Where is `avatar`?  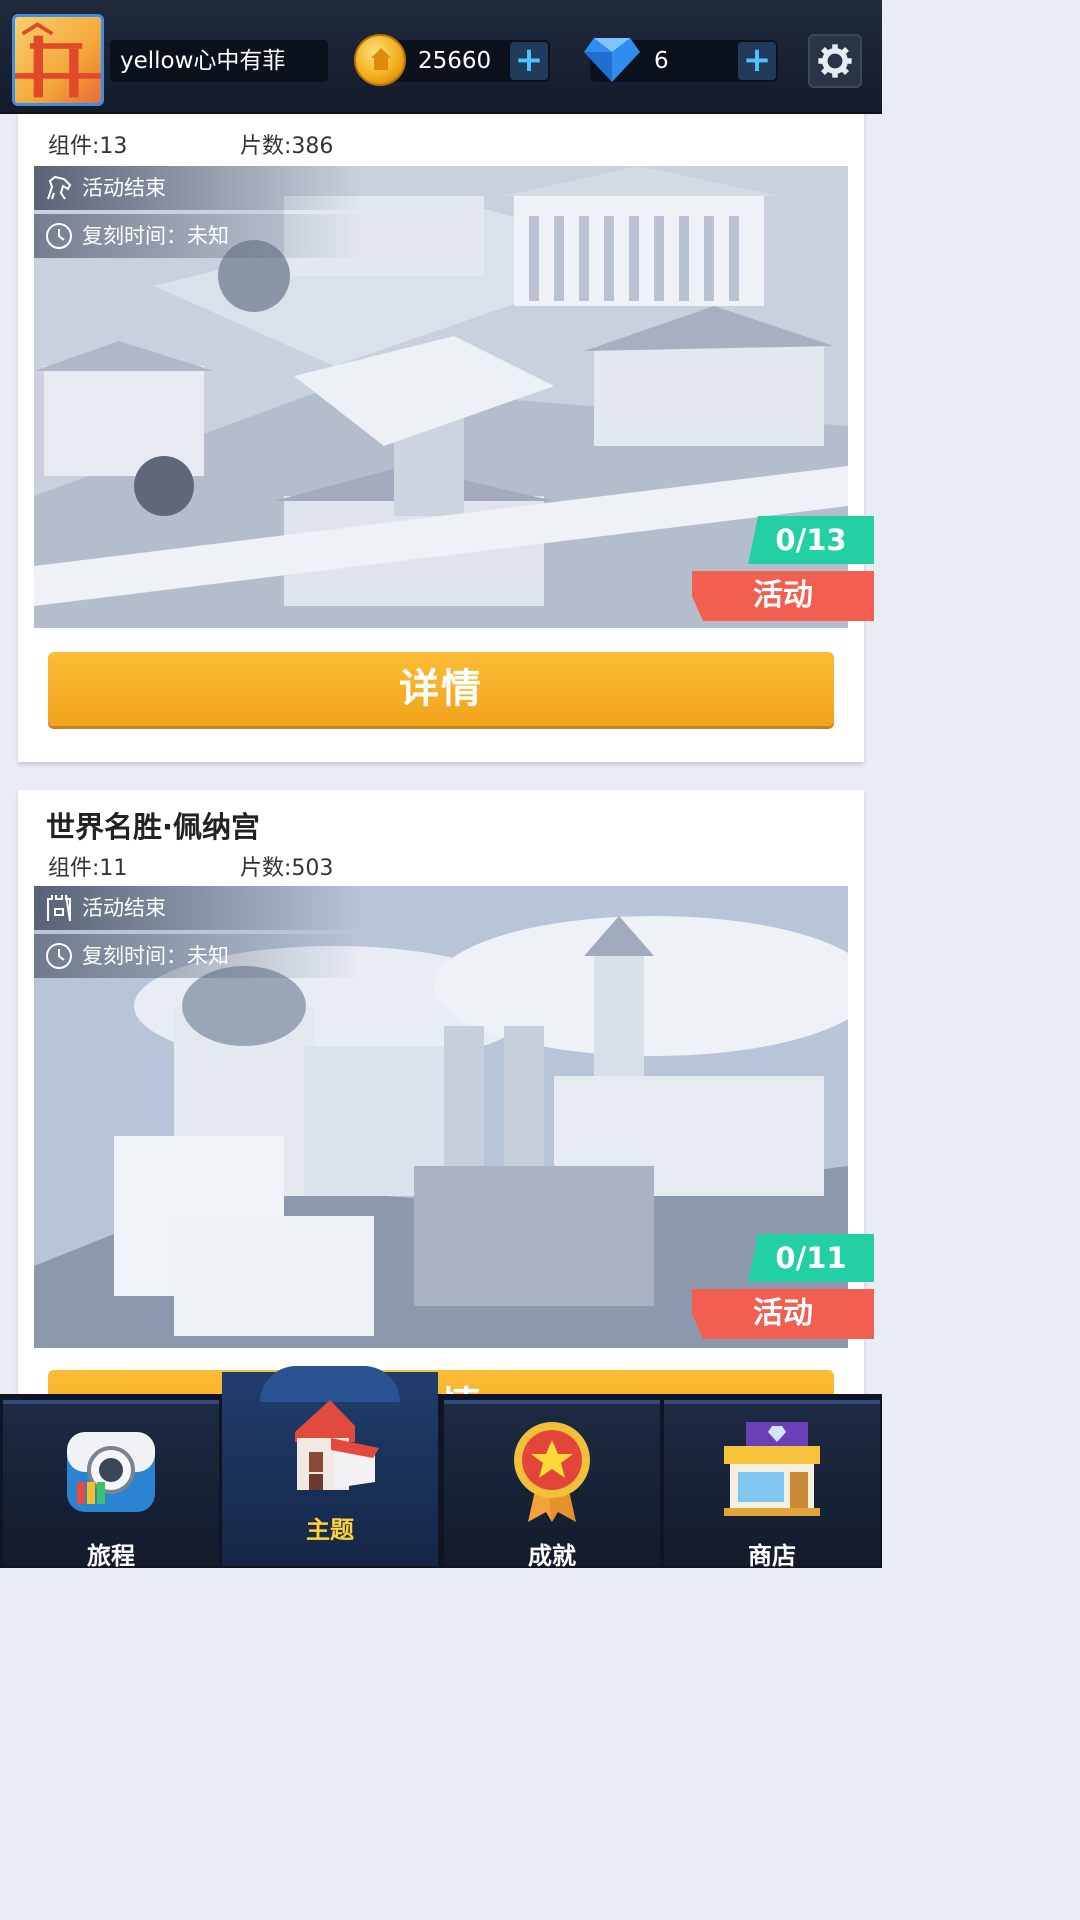
avatar is located at coordinates (58, 60).